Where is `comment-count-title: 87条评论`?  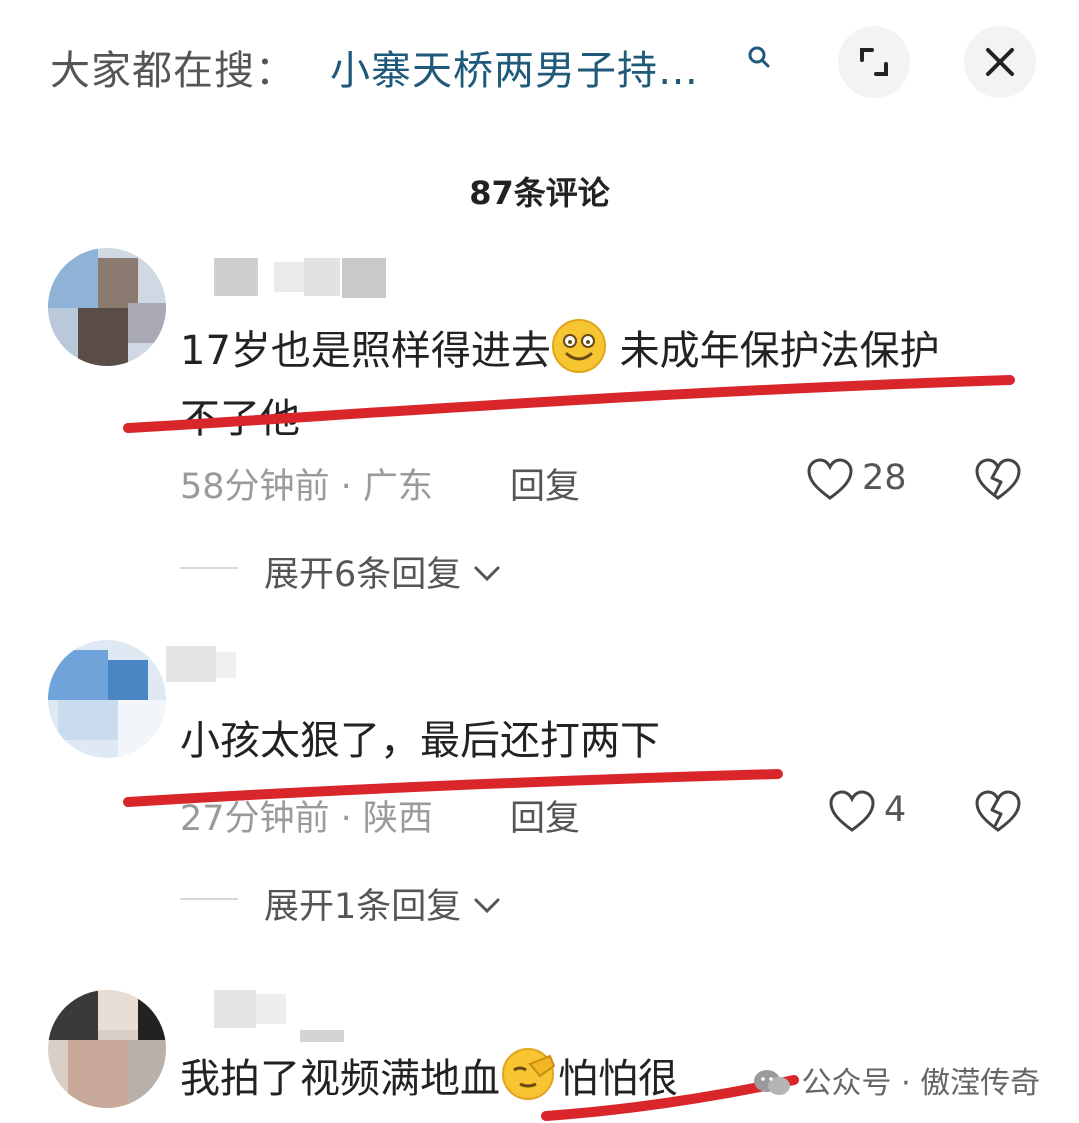 comment-count-title: 87条评论 is located at coordinates (539, 193).